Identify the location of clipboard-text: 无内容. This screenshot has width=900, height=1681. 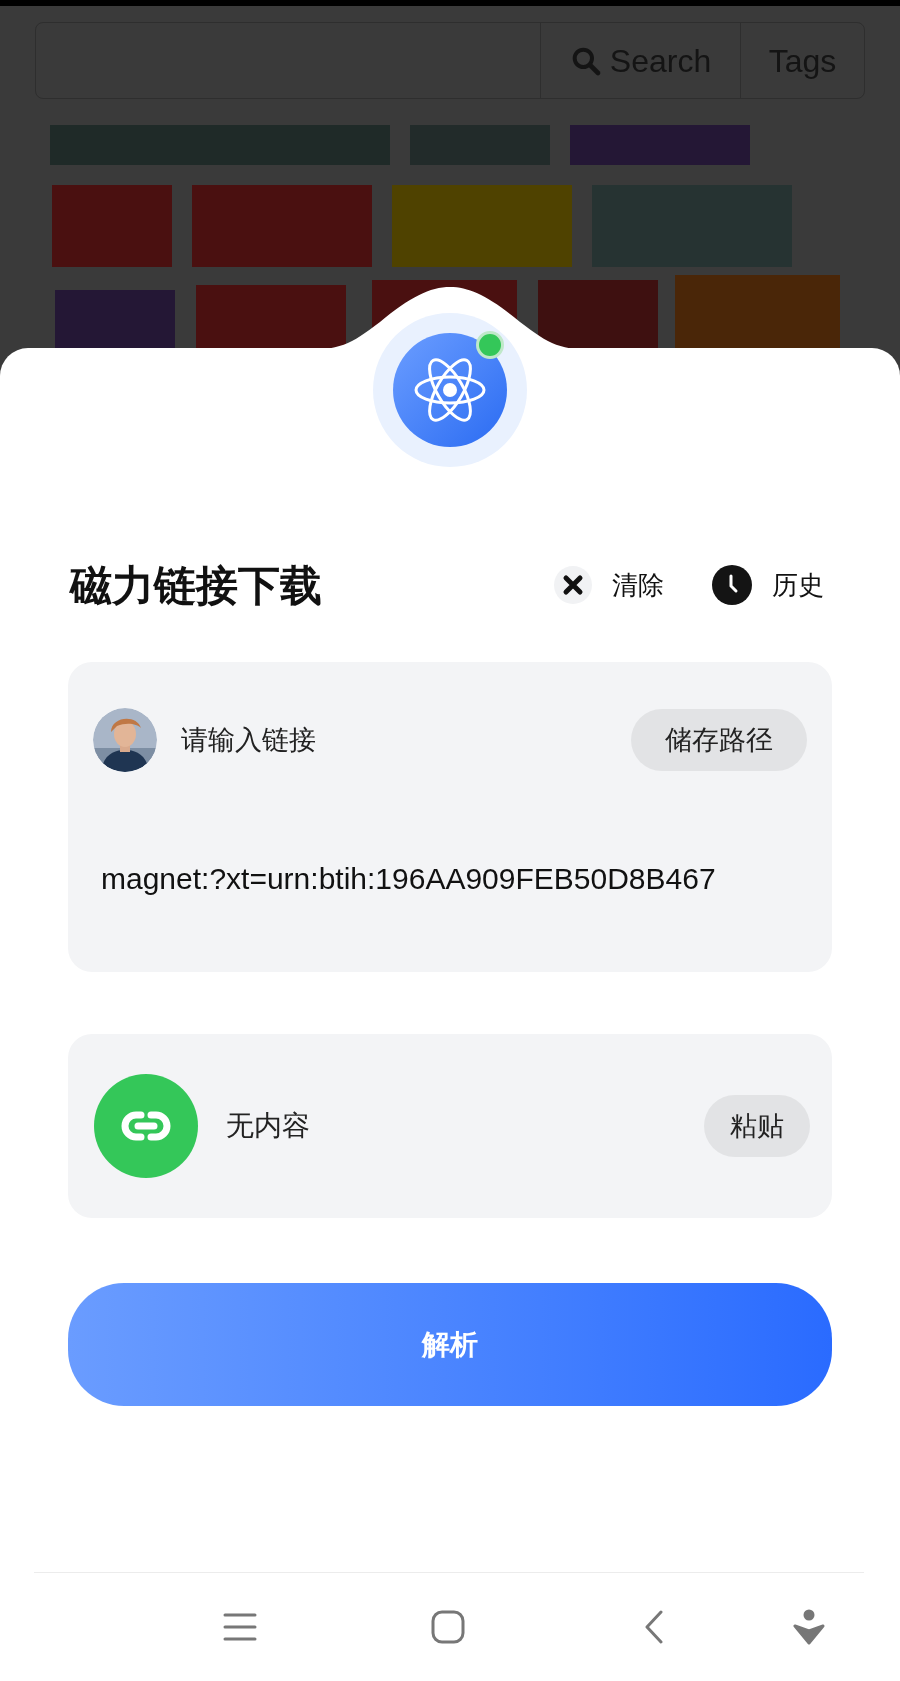
(268, 1126).